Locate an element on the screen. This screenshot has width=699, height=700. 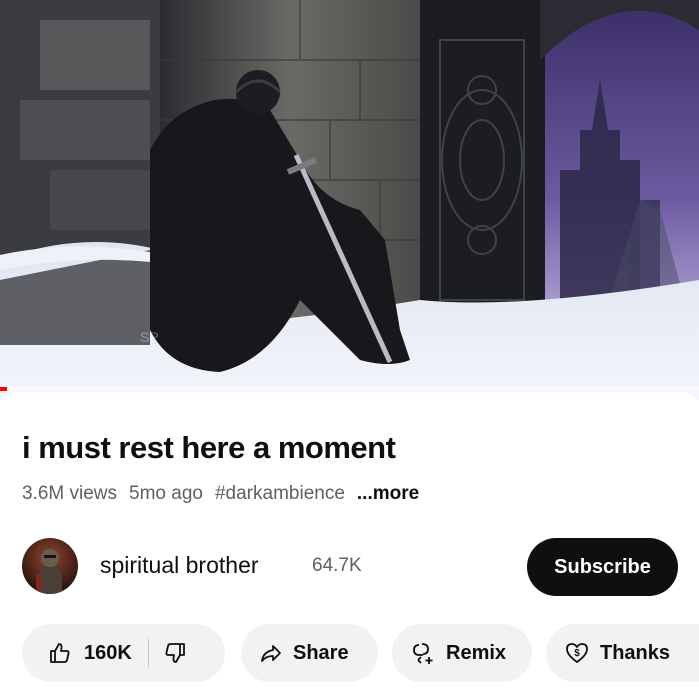
like-dislike-pill: 160K is located at coordinates (123, 653).